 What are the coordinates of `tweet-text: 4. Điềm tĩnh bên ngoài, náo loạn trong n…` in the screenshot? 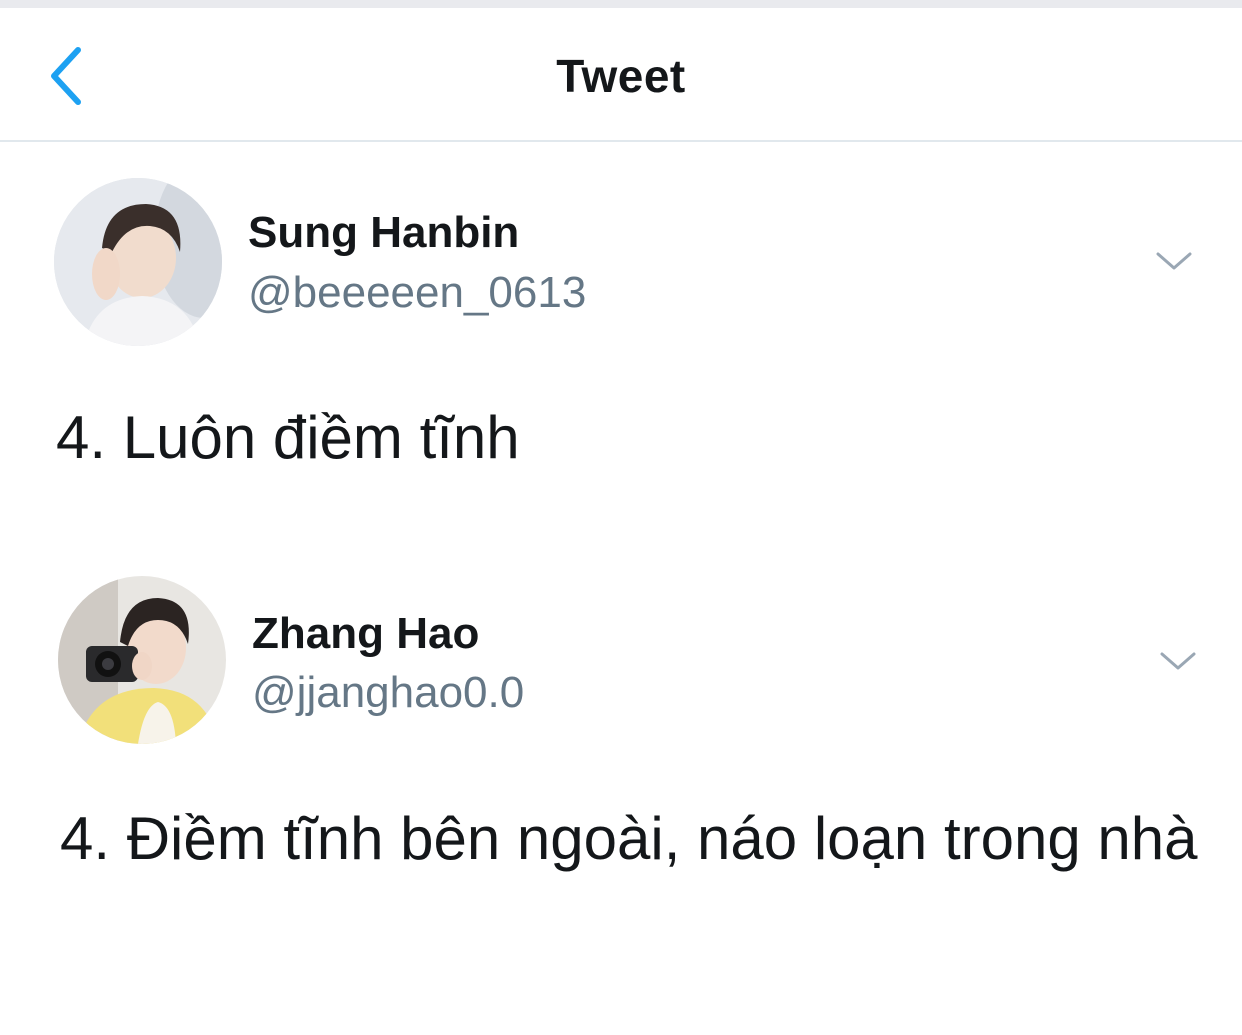 It's located at (629, 838).